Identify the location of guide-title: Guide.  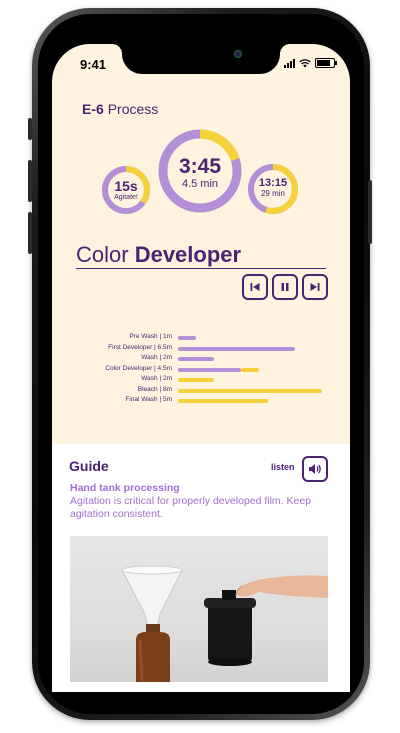
(89, 466).